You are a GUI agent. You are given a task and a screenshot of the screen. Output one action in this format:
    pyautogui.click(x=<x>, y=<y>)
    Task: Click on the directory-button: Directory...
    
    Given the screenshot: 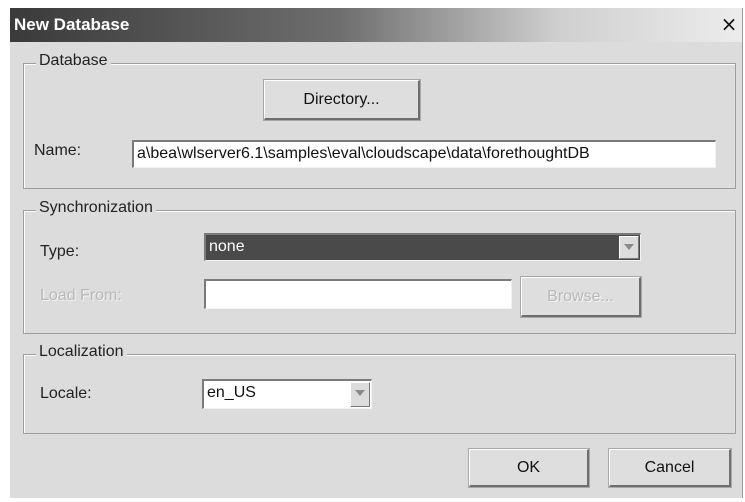 What is the action you would take?
    pyautogui.click(x=342, y=100)
    